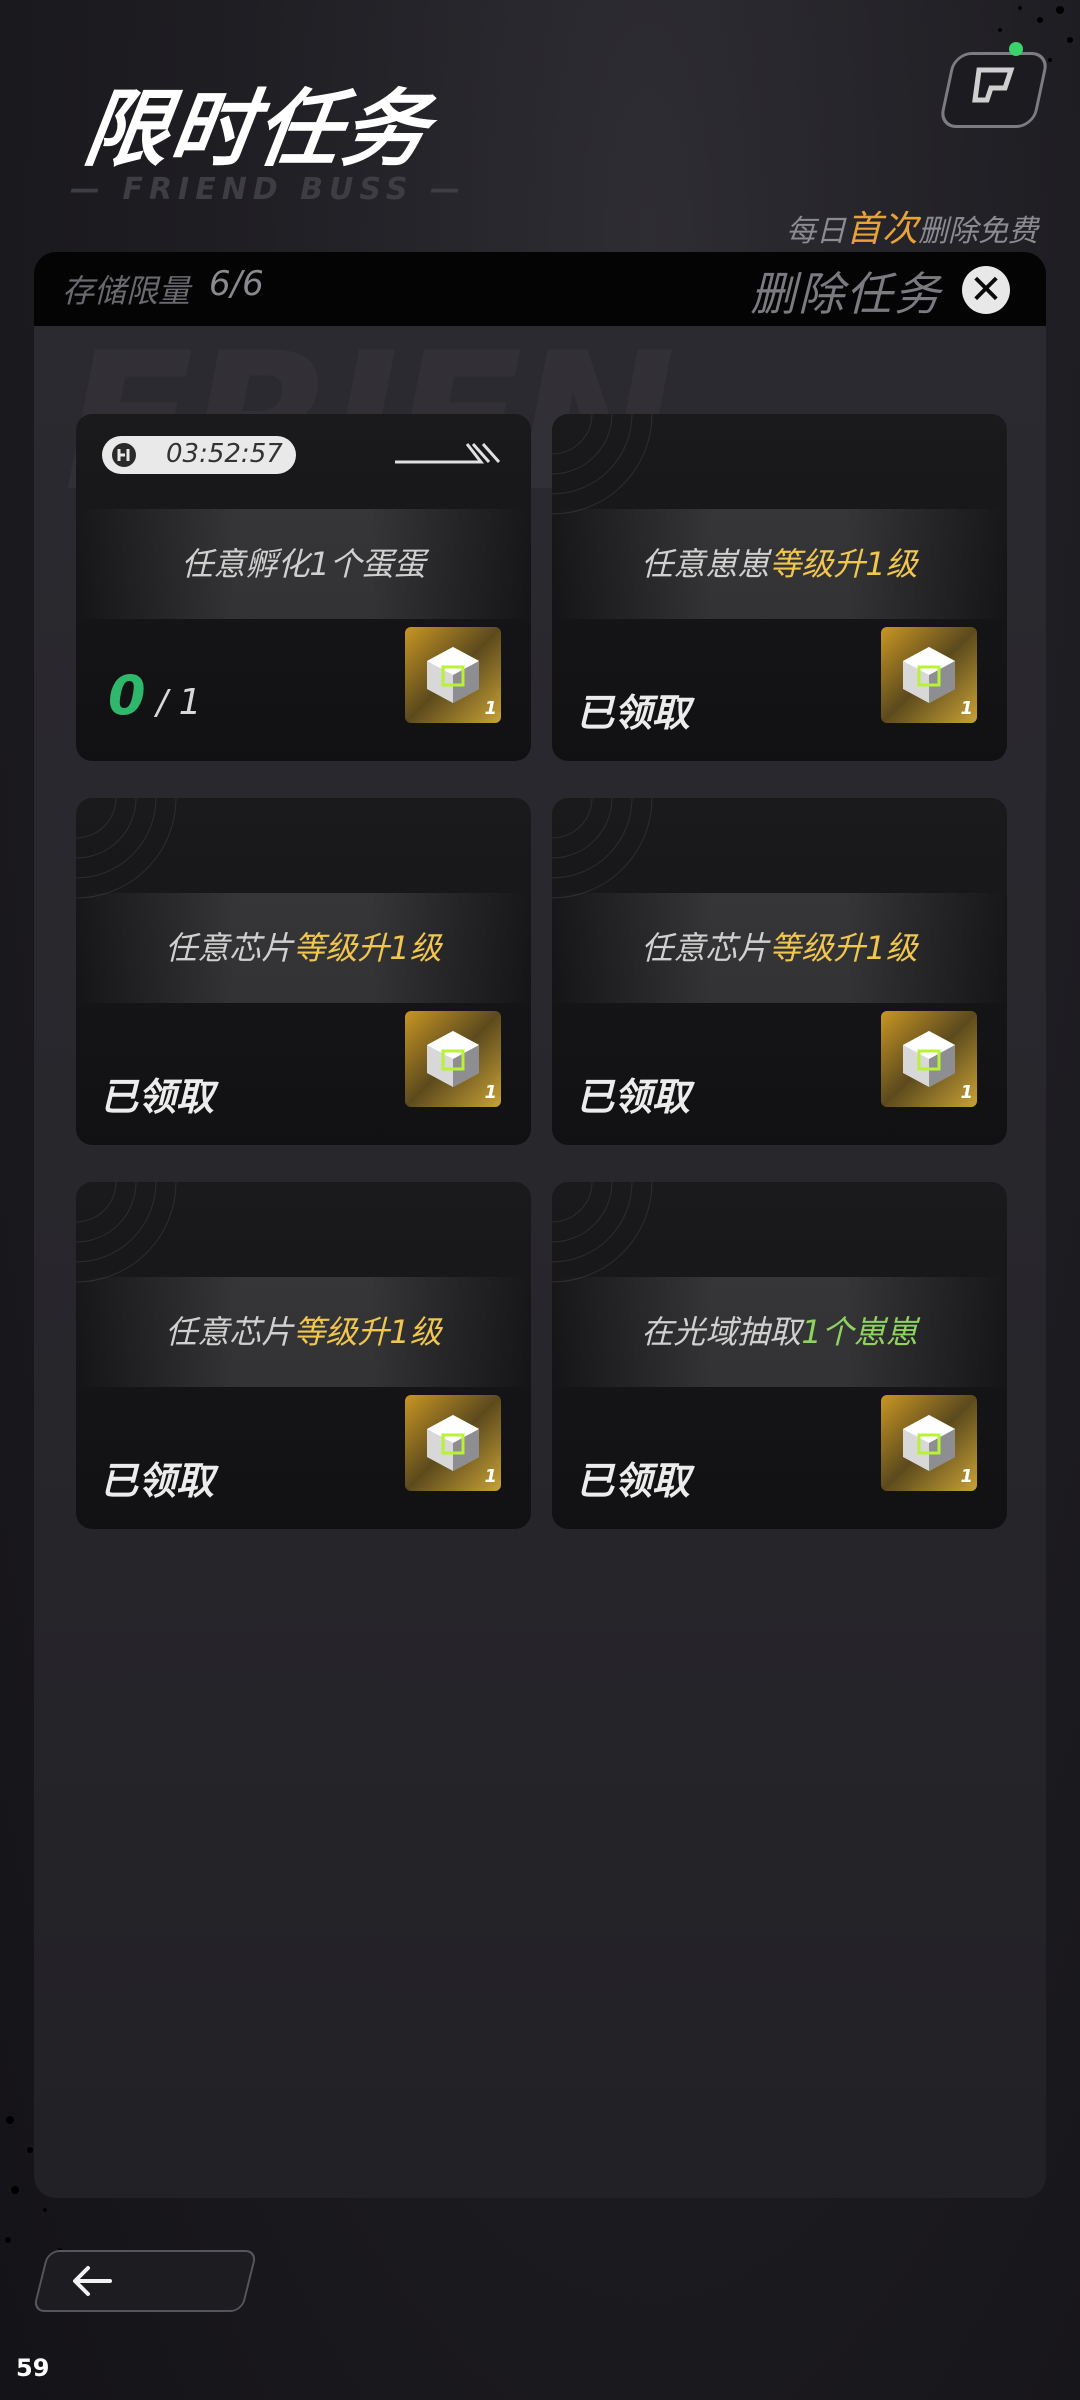 The image size is (1080, 2400). I want to click on page-subtitle: — FRIEND BUSS —, so click(268, 189).